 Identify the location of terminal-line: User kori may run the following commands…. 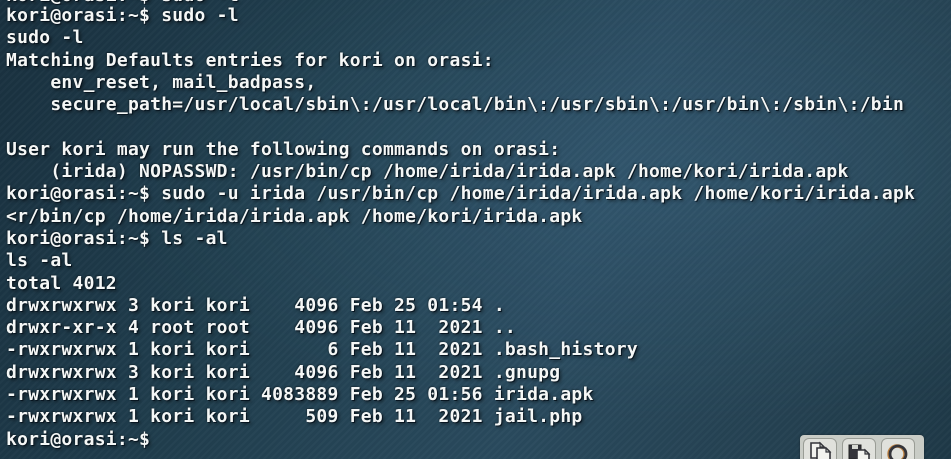
(283, 149).